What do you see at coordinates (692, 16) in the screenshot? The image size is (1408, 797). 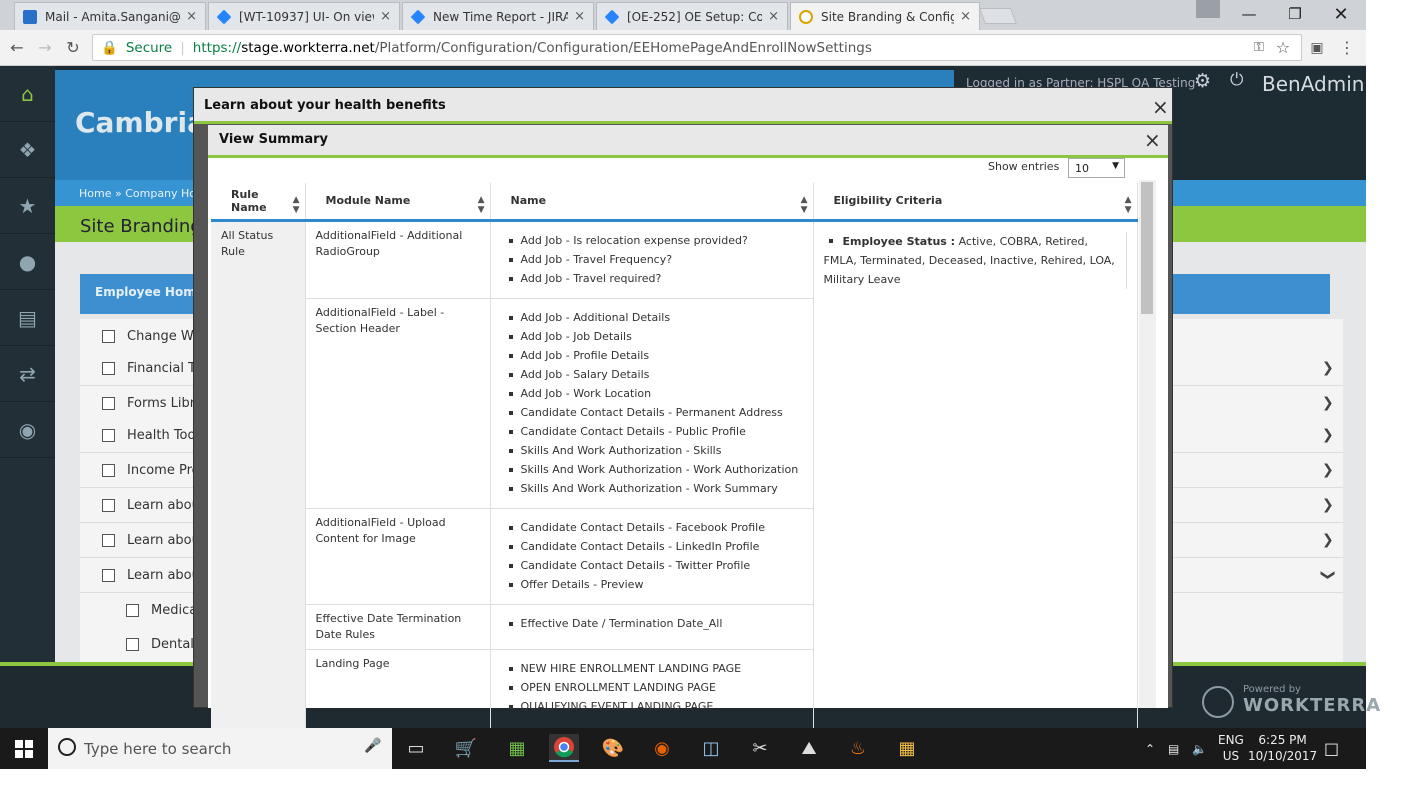 I see `browser-tab-oe: [OE-252] OE Setup: Cou ×` at bounding box center [692, 16].